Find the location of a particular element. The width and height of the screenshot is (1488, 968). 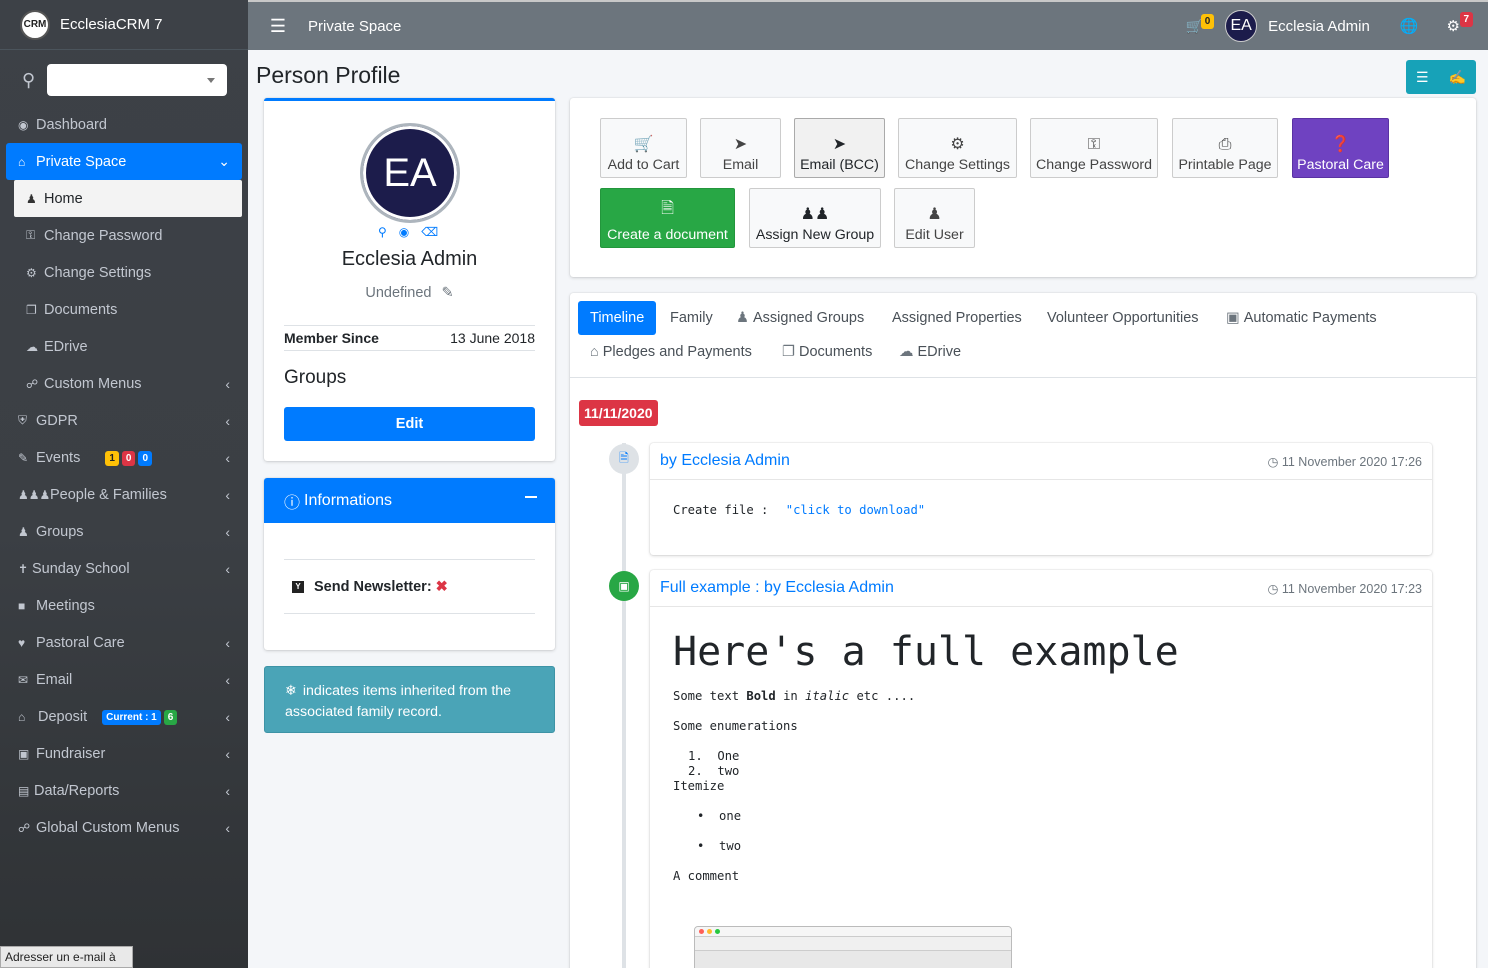

assign-new-group-button: ♟♟ Assign New Group is located at coordinates (815, 218).